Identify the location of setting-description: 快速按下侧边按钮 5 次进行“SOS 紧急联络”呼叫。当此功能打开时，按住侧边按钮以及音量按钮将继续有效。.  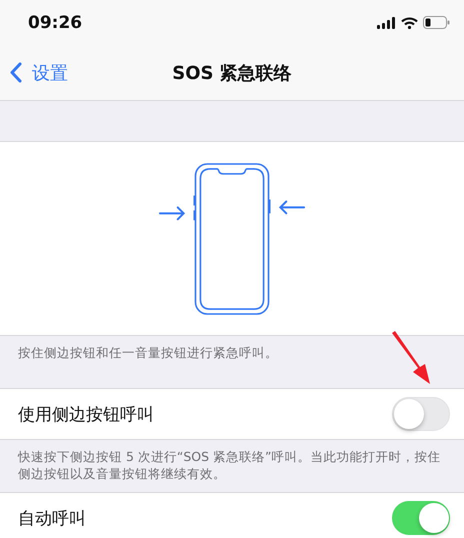
(230, 465).